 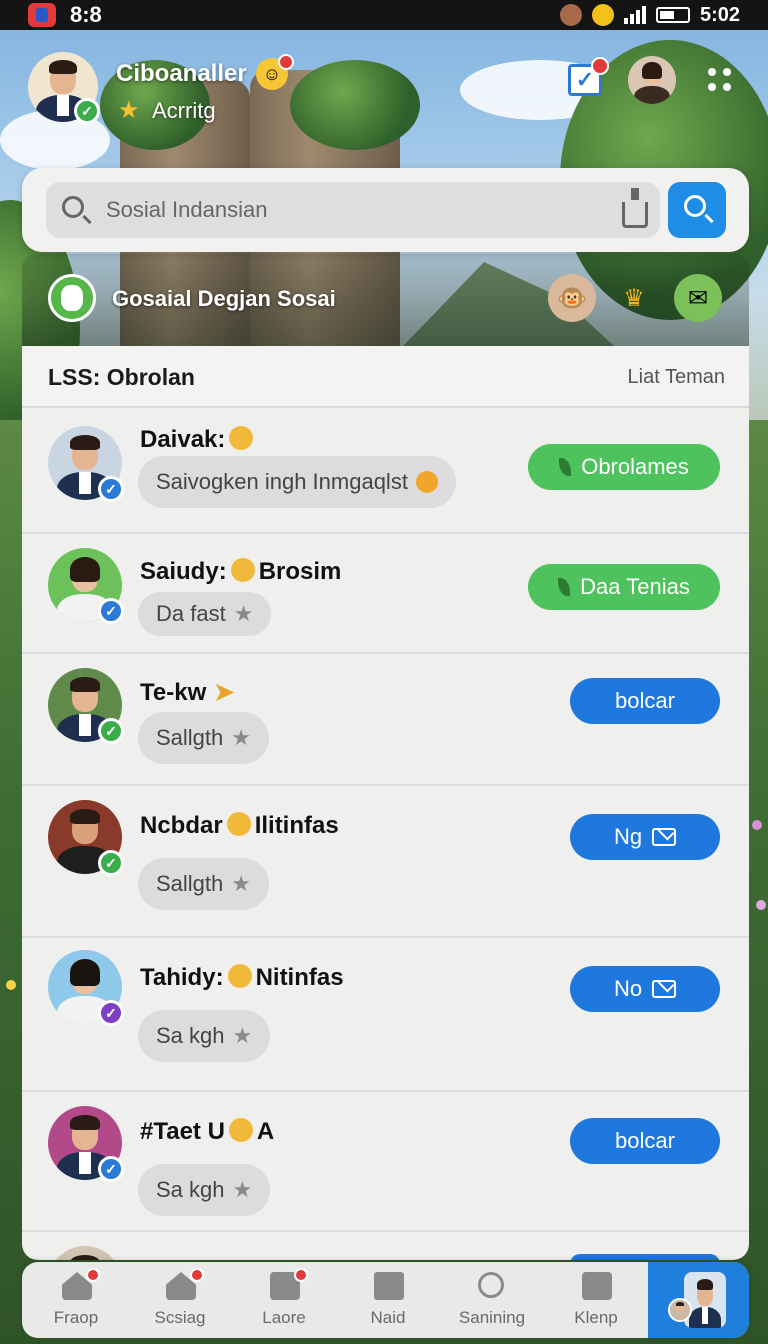 What do you see at coordinates (389, 1286) in the screenshot?
I see `mail-icon` at bounding box center [389, 1286].